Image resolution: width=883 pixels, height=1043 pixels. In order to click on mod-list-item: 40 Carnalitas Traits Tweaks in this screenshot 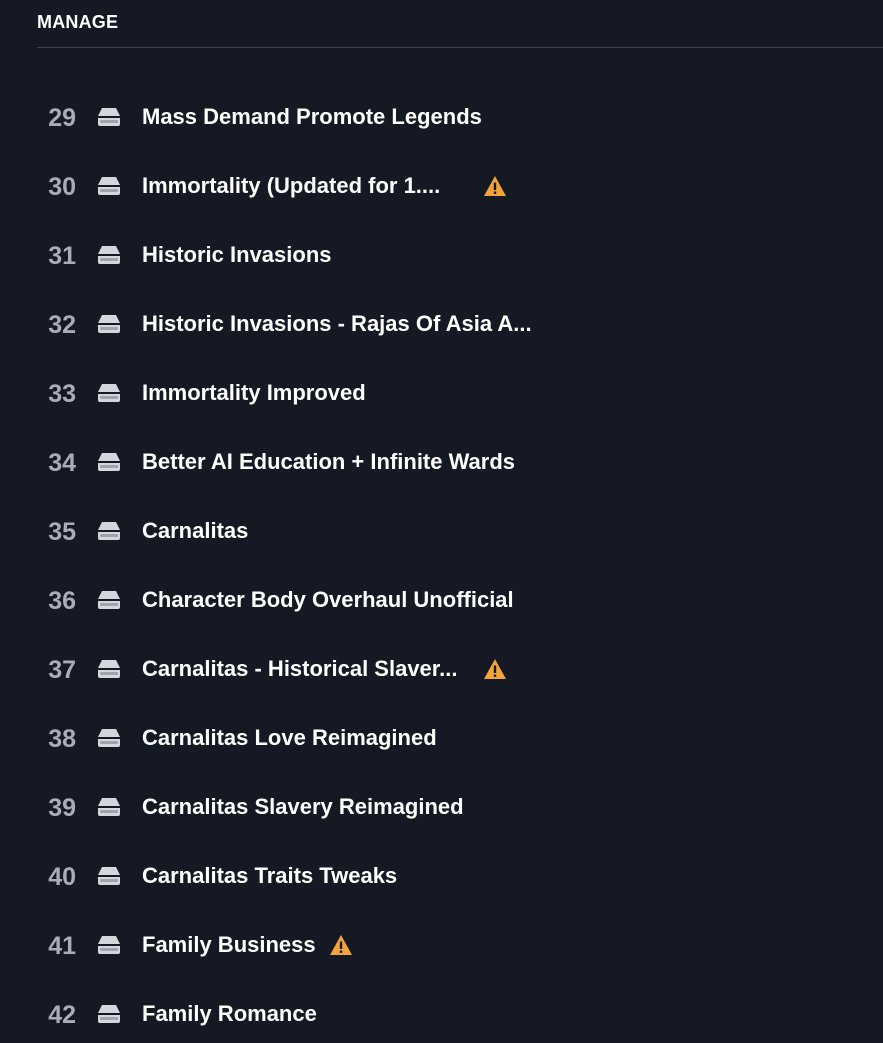, I will do `click(441, 876)`.